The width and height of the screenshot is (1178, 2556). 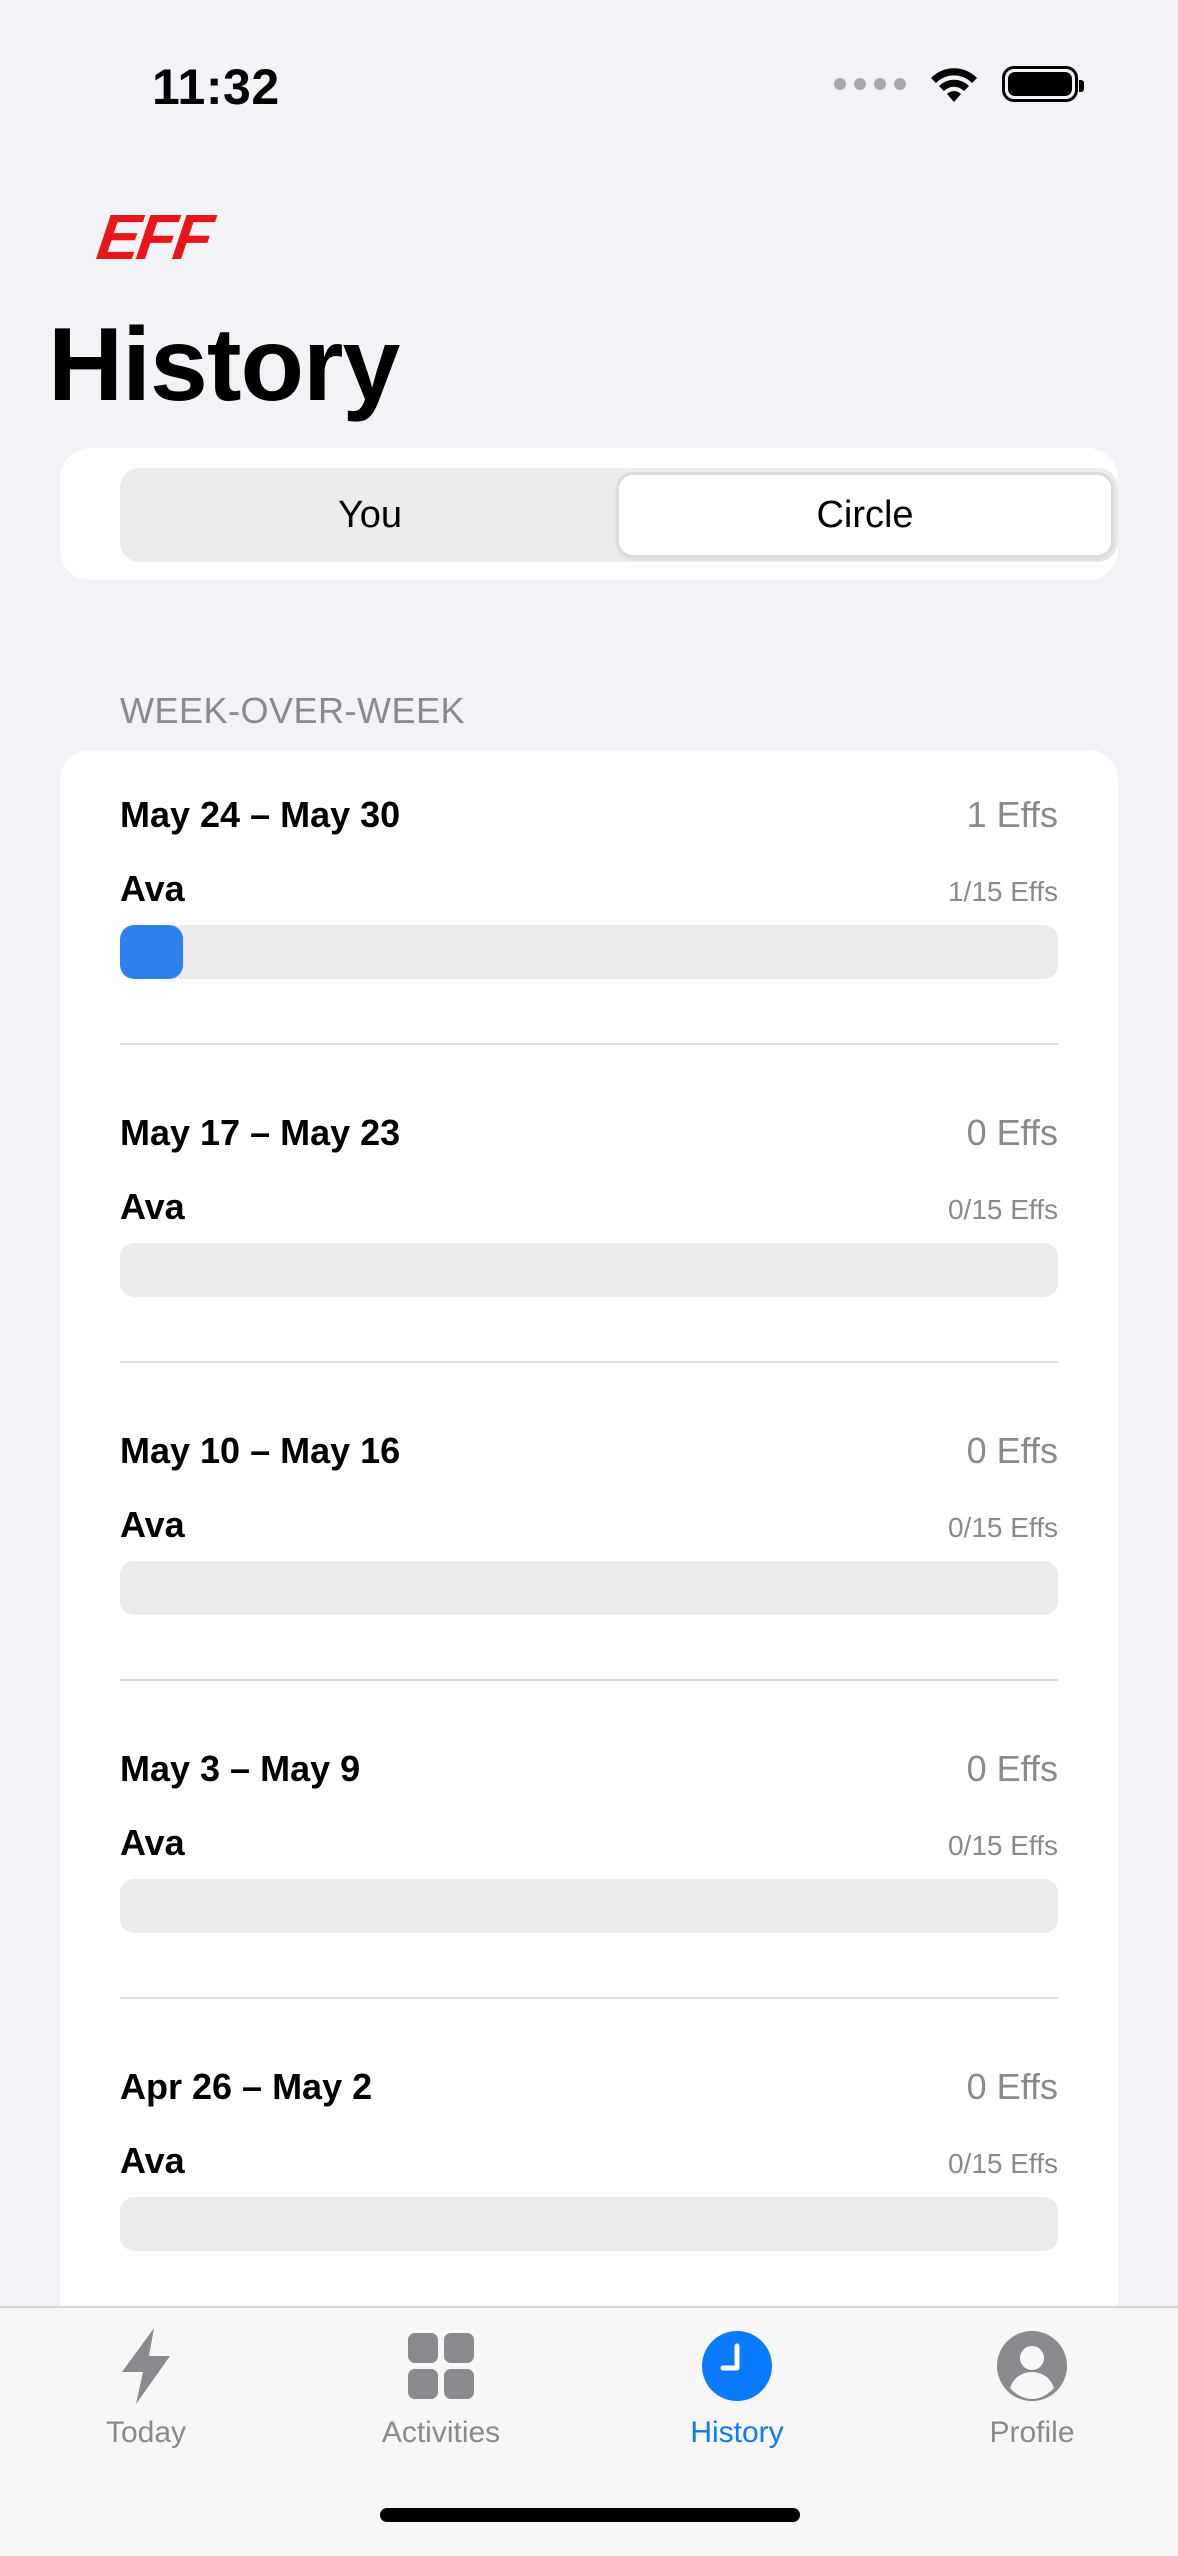 What do you see at coordinates (1032, 2366) in the screenshot?
I see `person-icon` at bounding box center [1032, 2366].